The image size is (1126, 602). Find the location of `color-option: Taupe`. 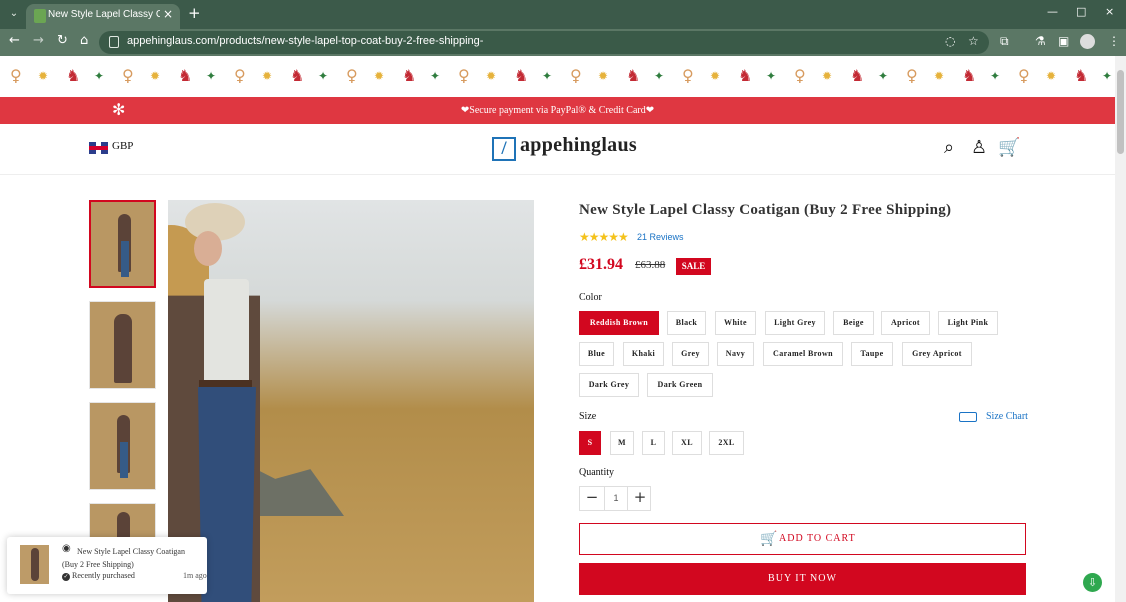

color-option: Taupe is located at coordinates (872, 354).